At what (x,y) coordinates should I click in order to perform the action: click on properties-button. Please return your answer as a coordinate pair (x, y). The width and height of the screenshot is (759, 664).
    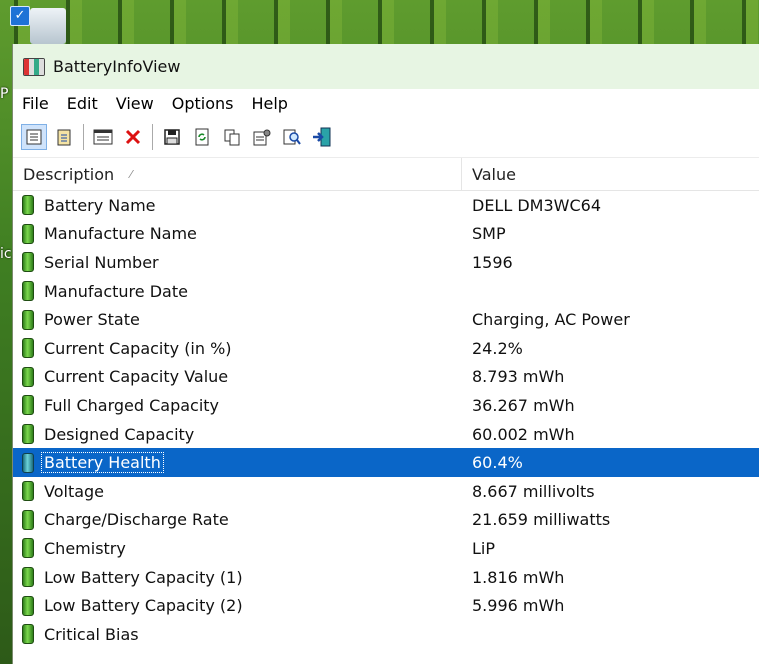
    Looking at the image, I should click on (262, 137).